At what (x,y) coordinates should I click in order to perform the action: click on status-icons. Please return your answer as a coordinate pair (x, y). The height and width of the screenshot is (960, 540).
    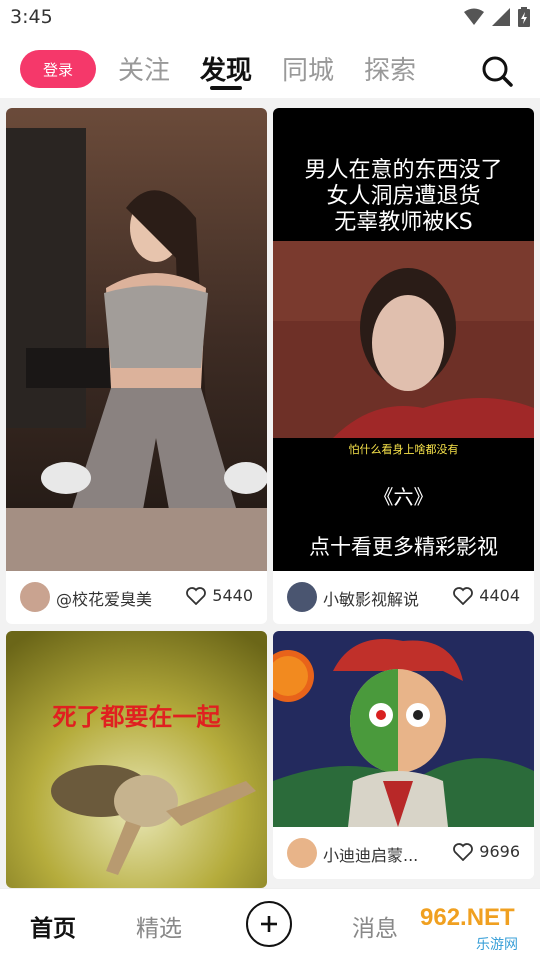
    Looking at the image, I should click on (497, 17).